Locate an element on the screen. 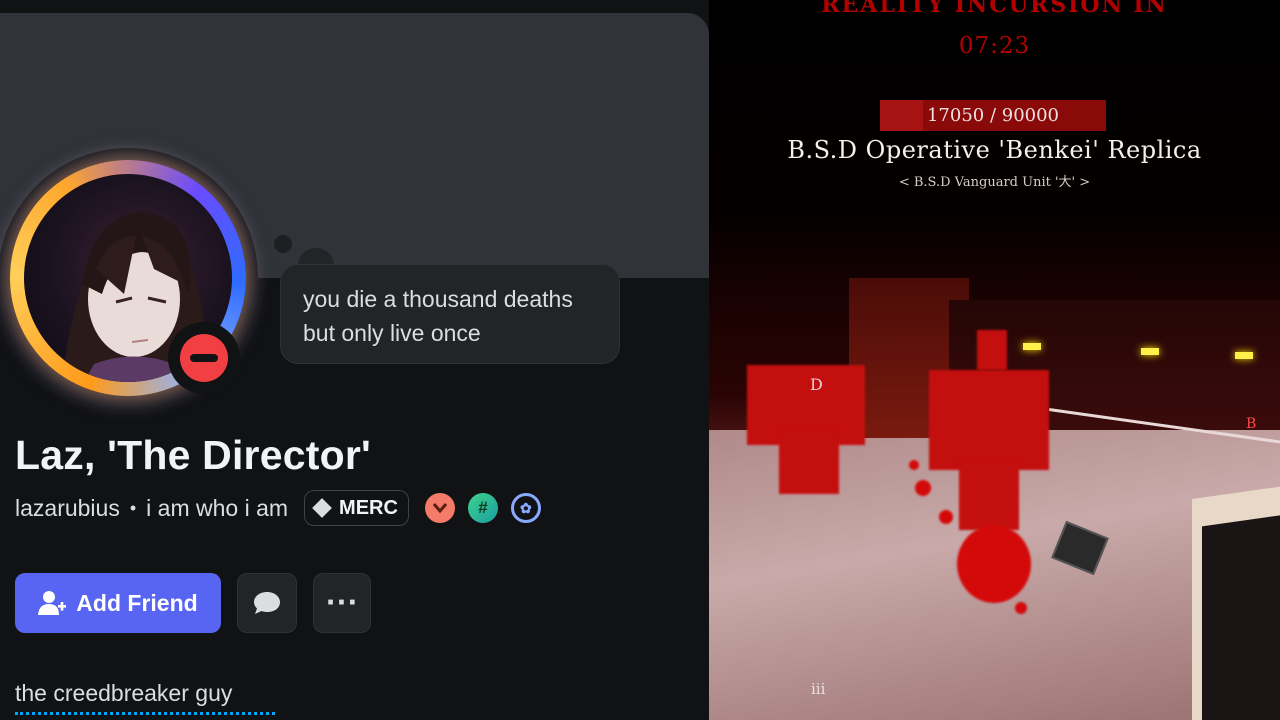  message-button is located at coordinates (267, 603).